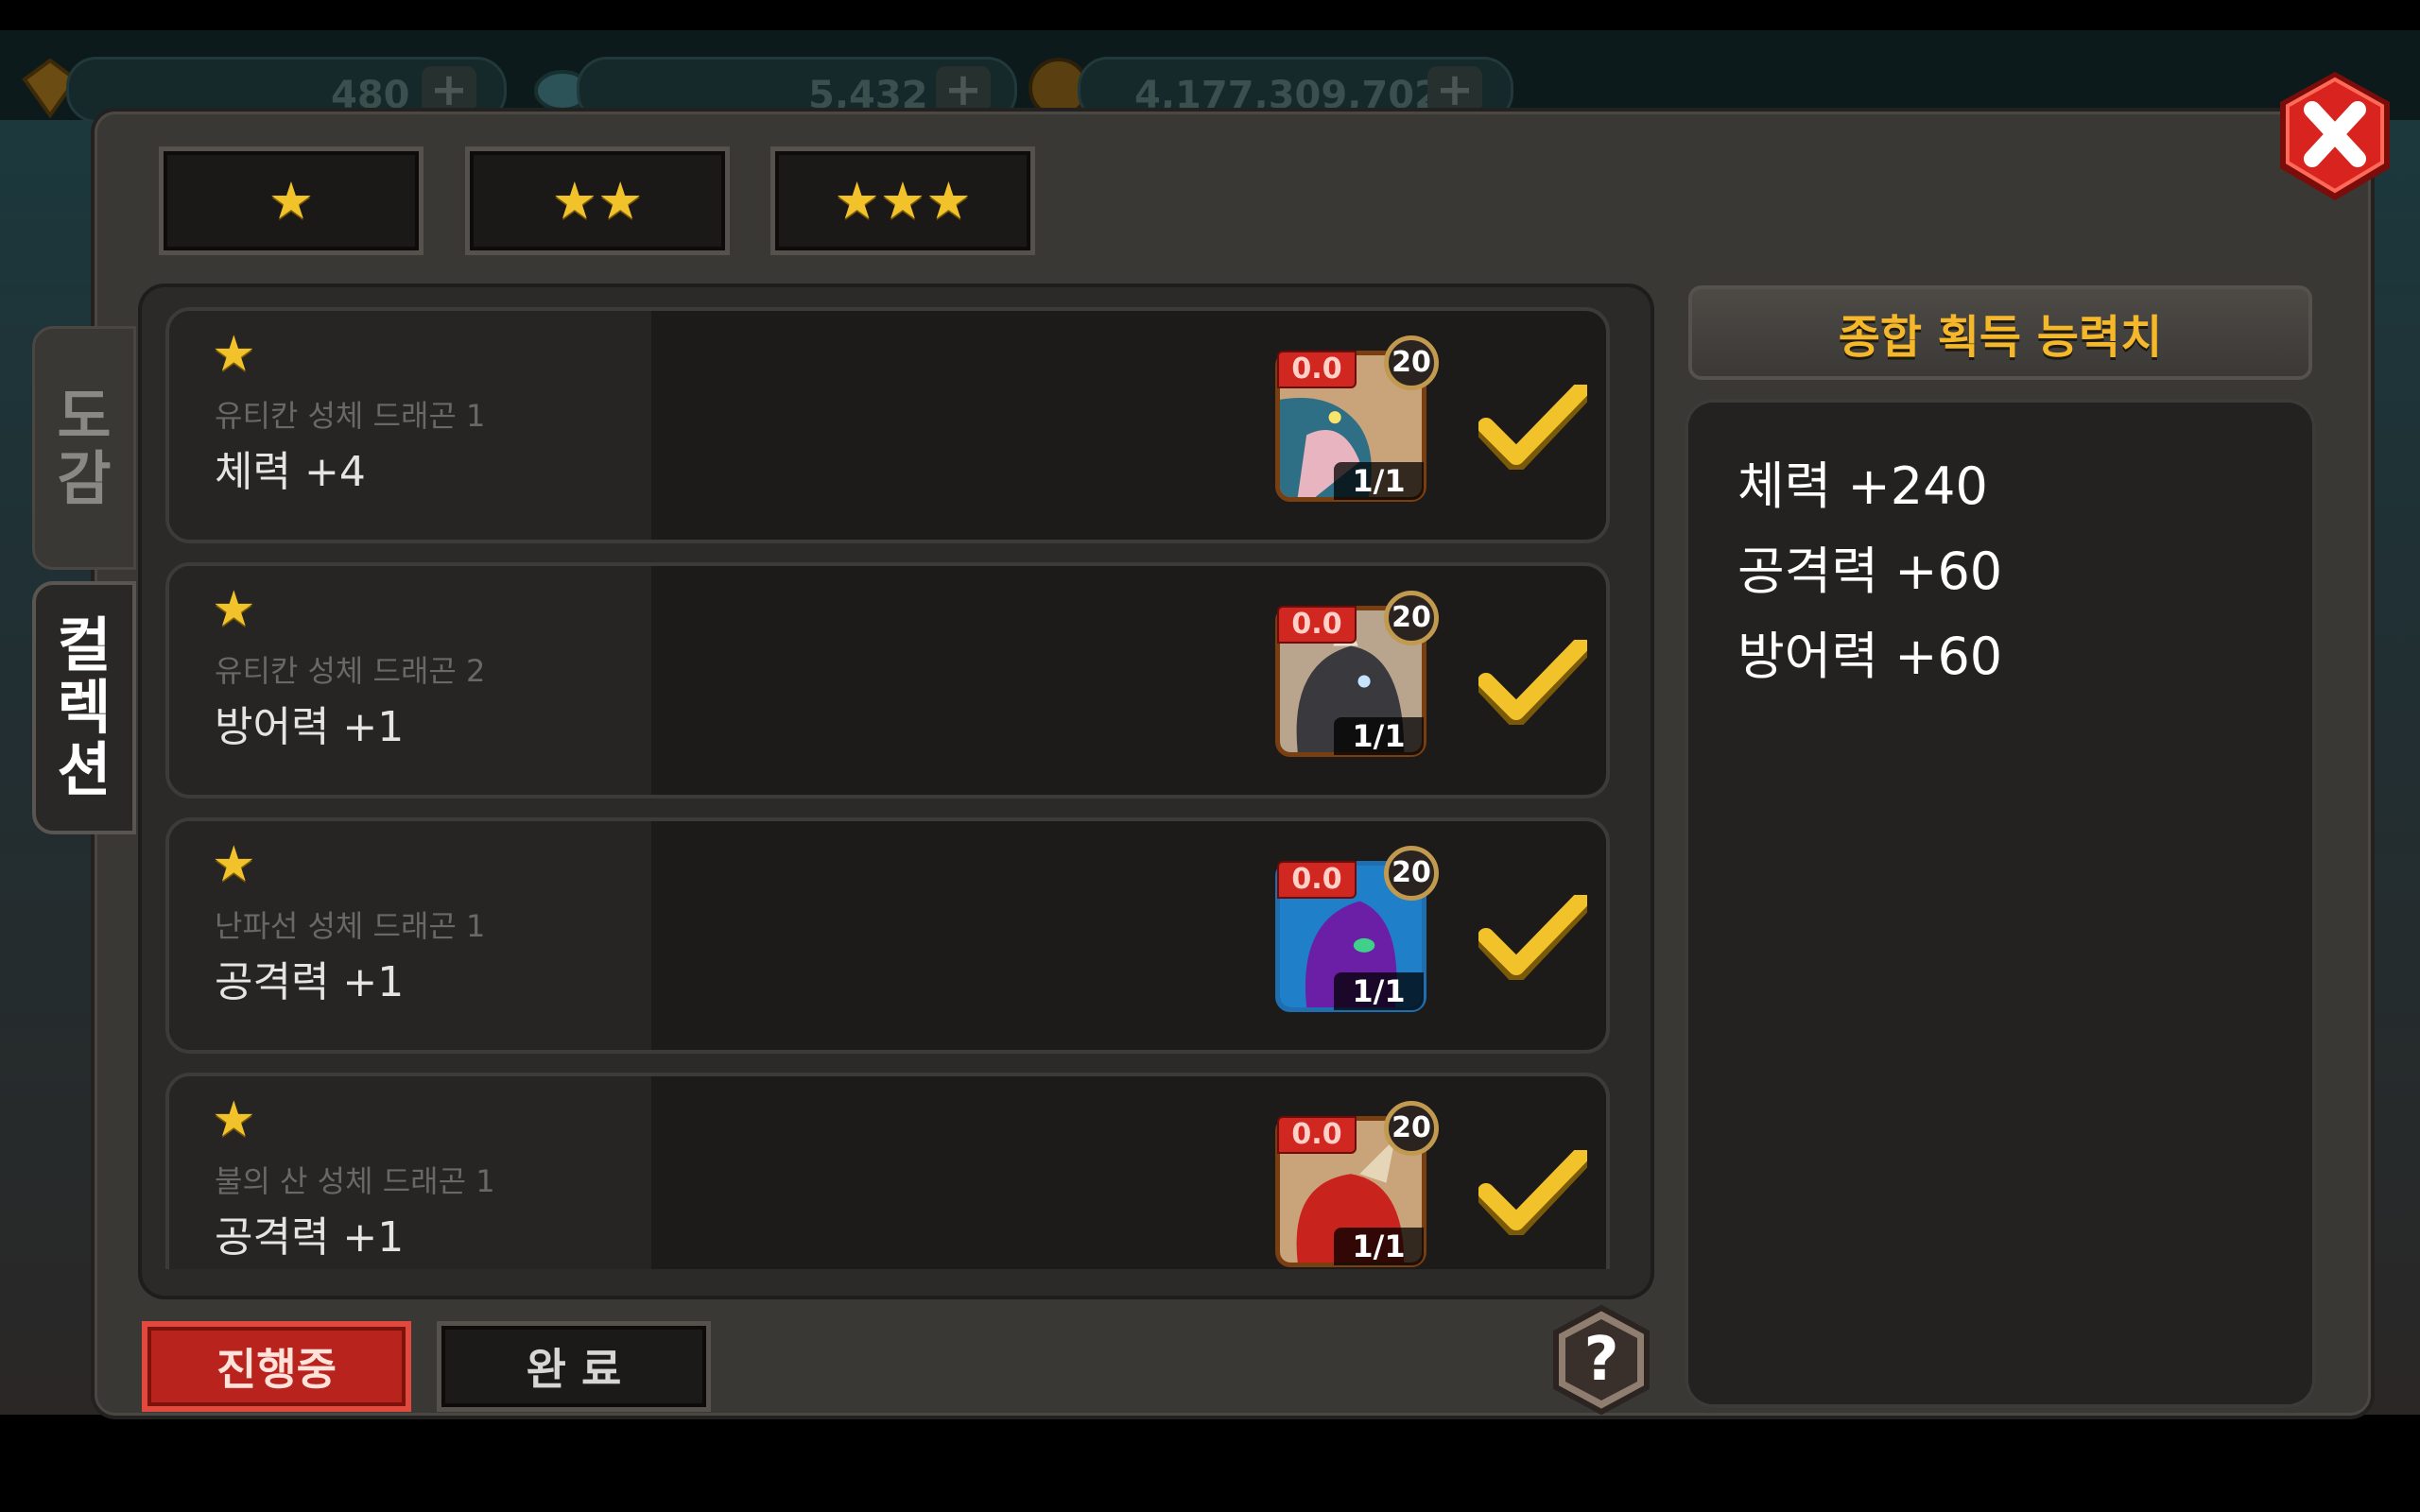  Describe the element at coordinates (350, 671) in the screenshot. I see `item-name: 유티칸 성체 드래곤 2` at that location.